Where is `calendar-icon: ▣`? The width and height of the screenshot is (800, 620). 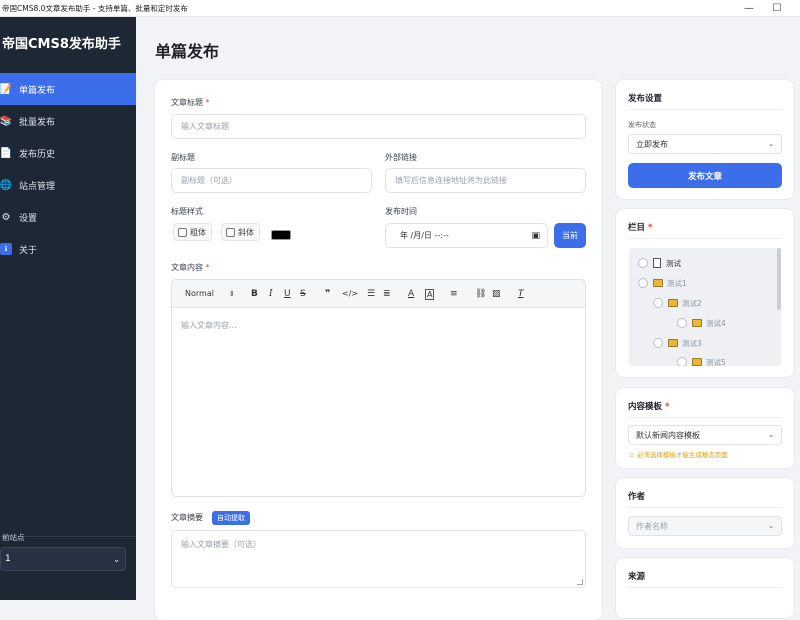 calendar-icon: ▣ is located at coordinates (535, 236).